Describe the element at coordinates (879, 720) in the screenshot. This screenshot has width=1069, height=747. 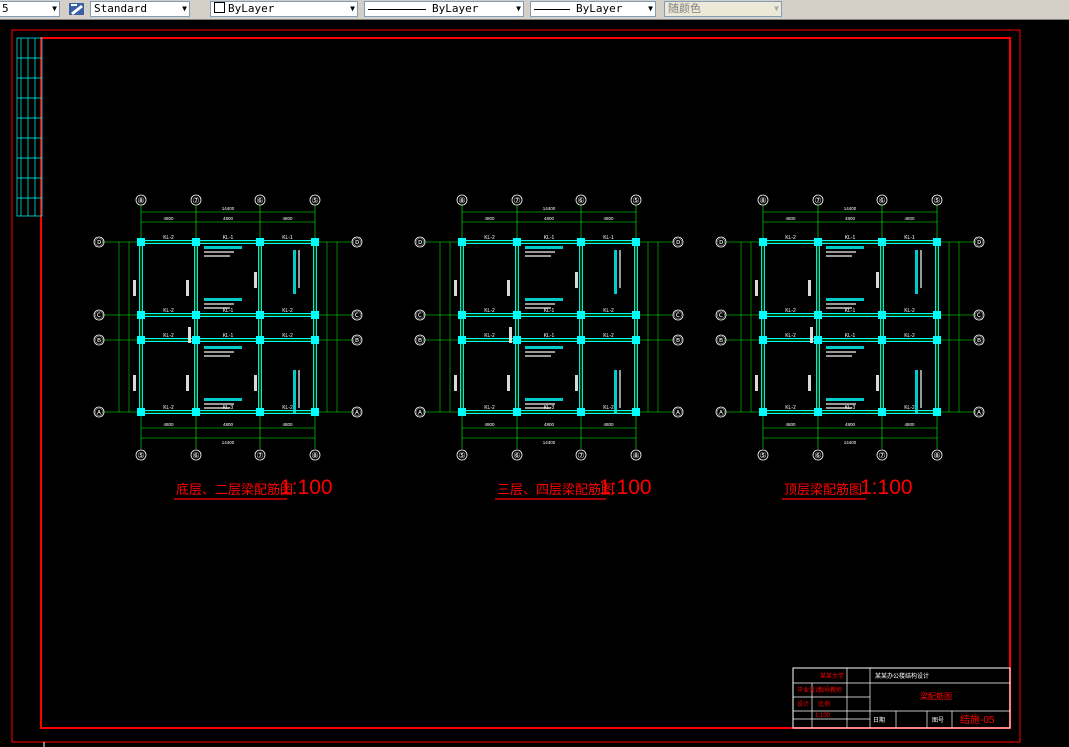
I see `title-block-date-label: 日期` at that location.